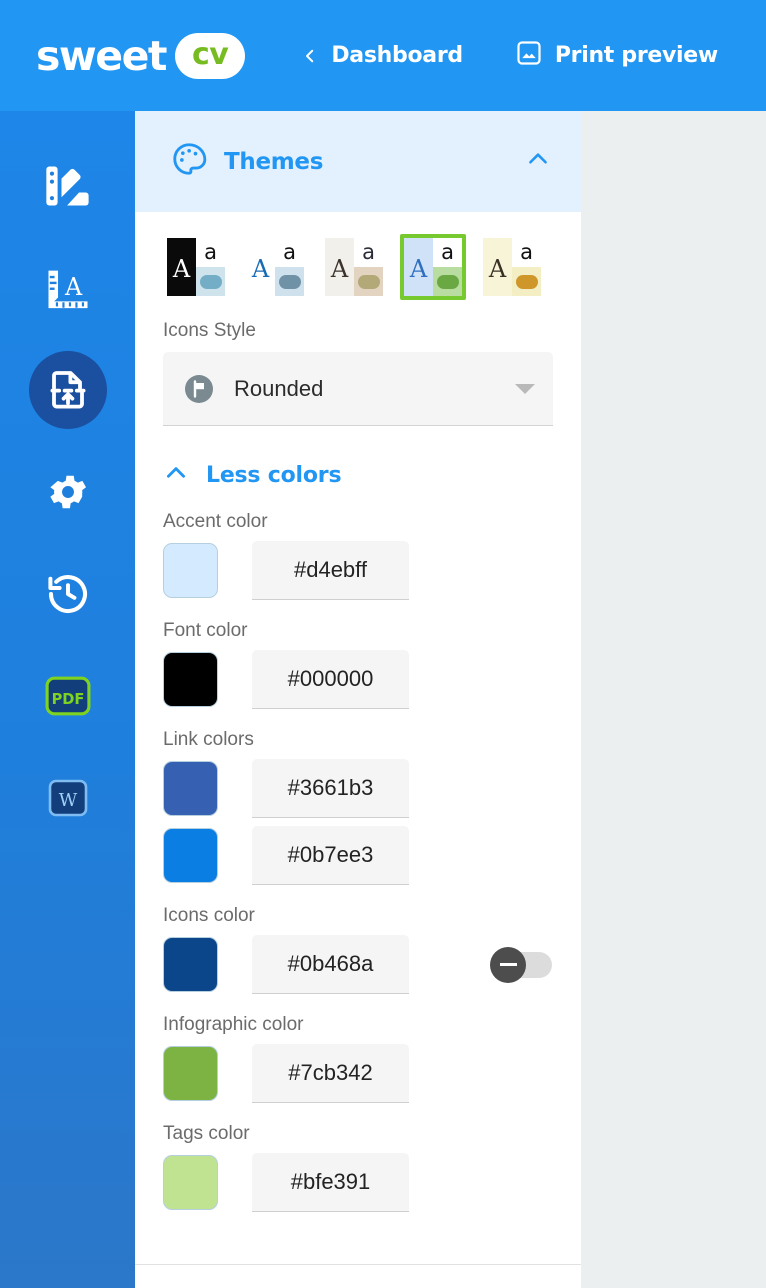 The height and width of the screenshot is (1288, 766). I want to click on dashboard-label: Dashboard, so click(397, 55).